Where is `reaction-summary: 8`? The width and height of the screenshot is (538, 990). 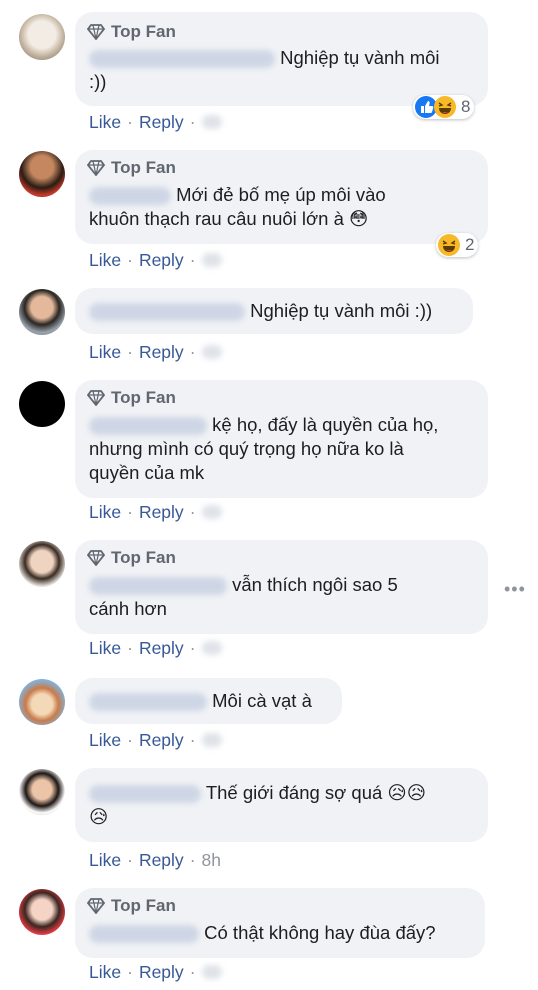
reaction-summary: 8 is located at coordinates (444, 107).